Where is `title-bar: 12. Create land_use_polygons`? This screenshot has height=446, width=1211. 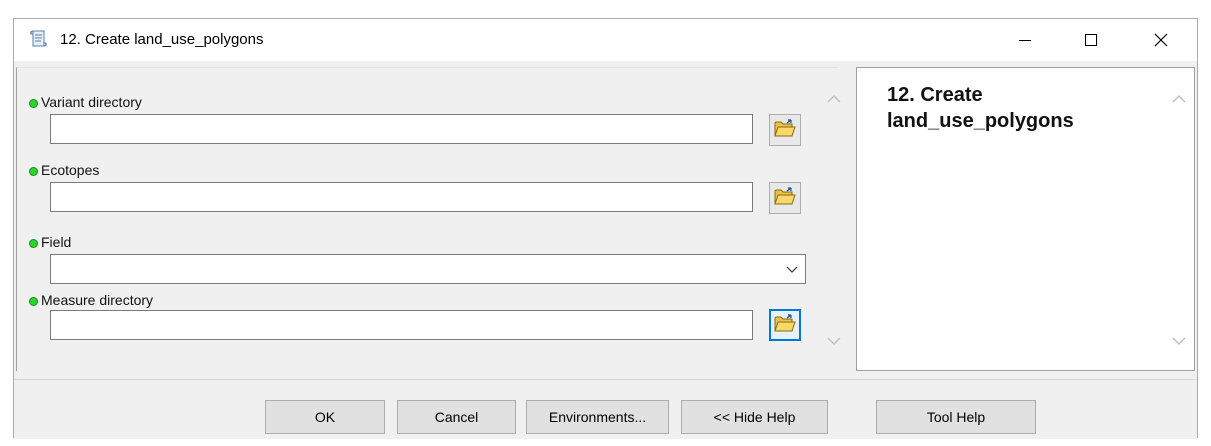
title-bar: 12. Create land_use_polygons is located at coordinates (605, 40).